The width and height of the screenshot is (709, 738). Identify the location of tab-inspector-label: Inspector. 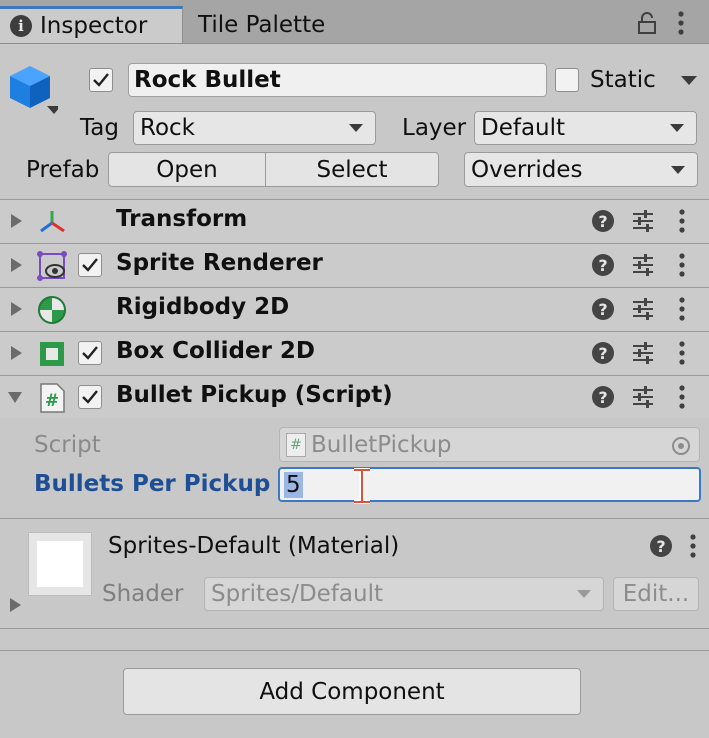
(94, 26).